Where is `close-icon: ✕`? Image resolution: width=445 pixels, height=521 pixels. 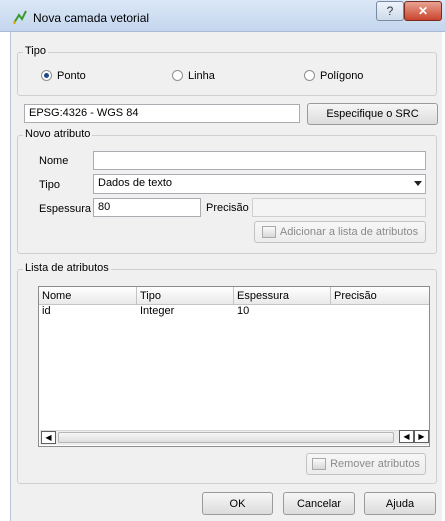
close-icon: ✕ is located at coordinates (423, 11).